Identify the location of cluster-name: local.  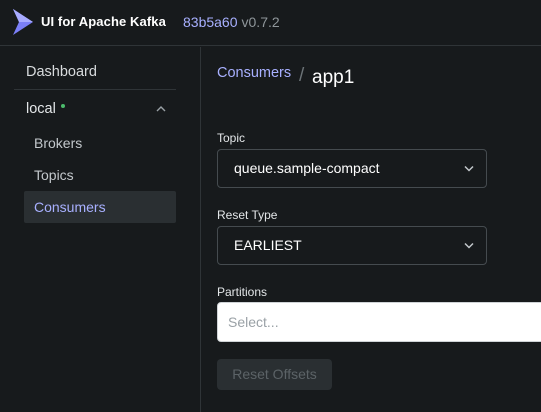
(41, 109).